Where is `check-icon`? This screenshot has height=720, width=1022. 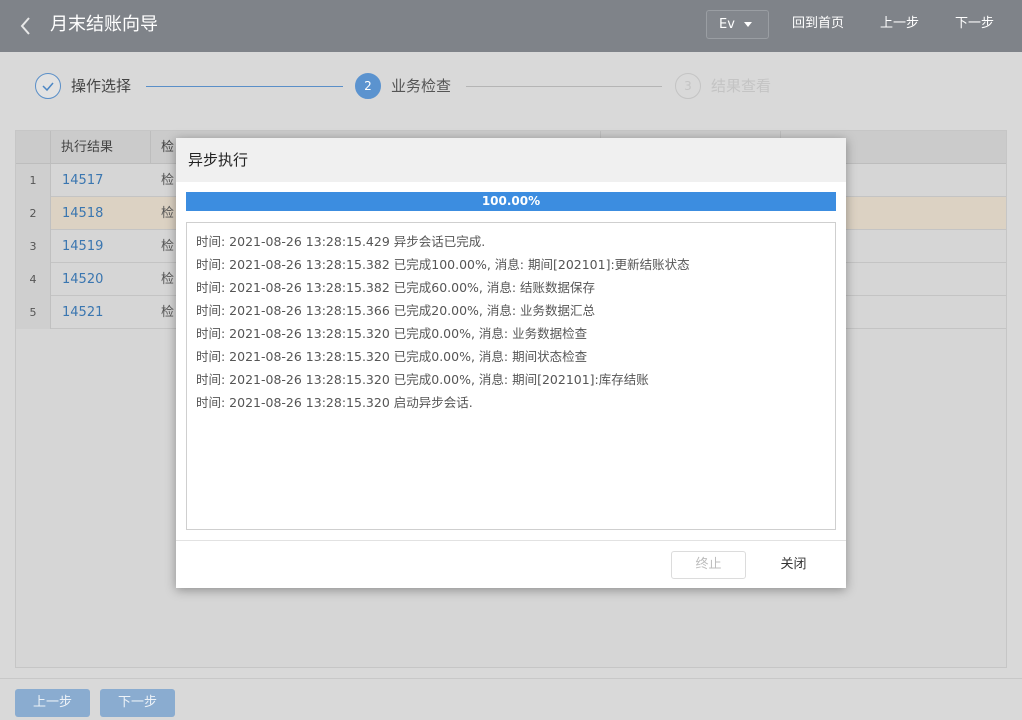
check-icon is located at coordinates (48, 87).